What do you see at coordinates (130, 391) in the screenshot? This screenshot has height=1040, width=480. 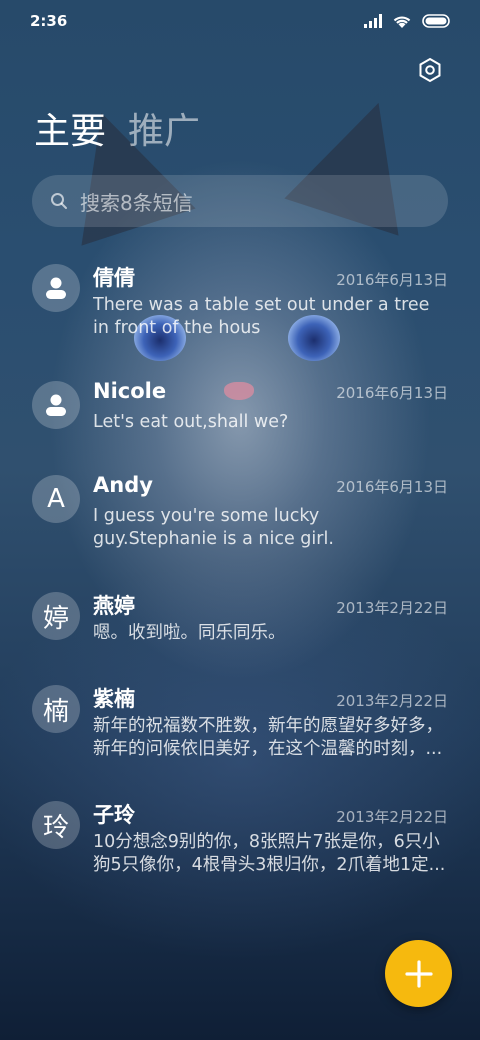 I see `sender-name: Nicole` at bounding box center [130, 391].